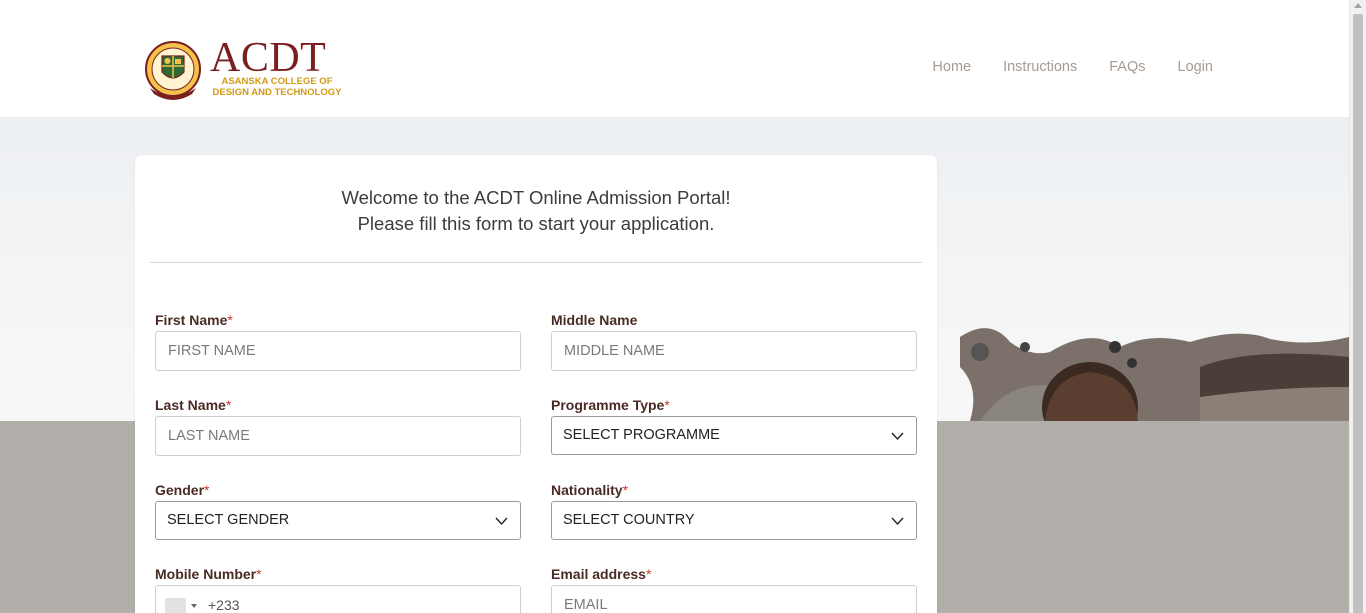 The width and height of the screenshot is (1366, 613). Describe the element at coordinates (1195, 67) in the screenshot. I see `nav-login: Login` at that location.